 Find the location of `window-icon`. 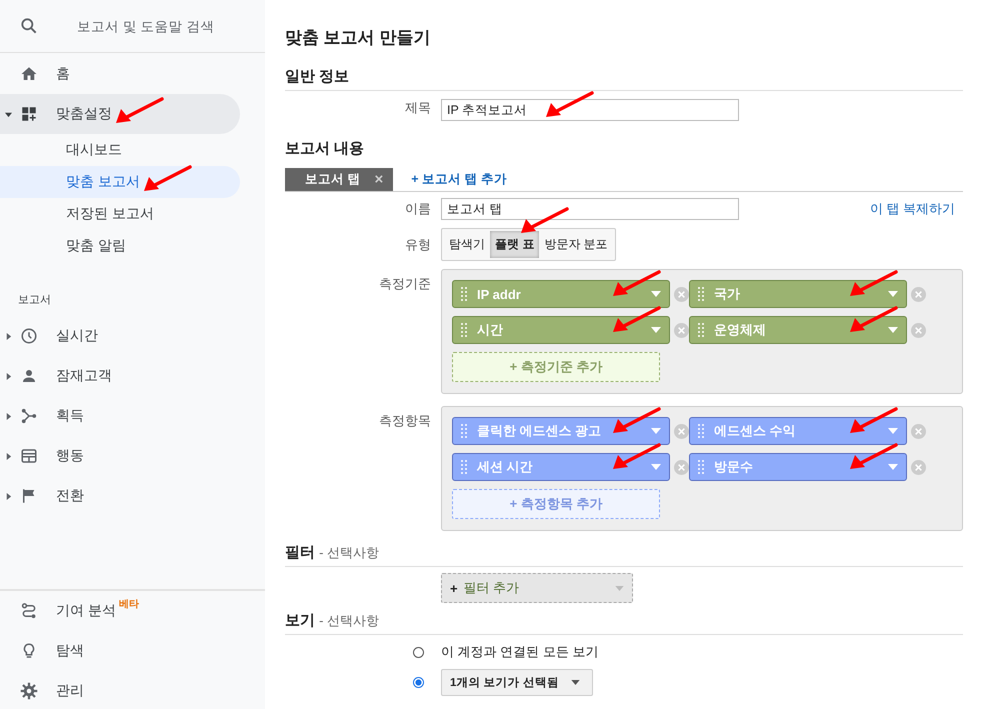

window-icon is located at coordinates (29, 456).